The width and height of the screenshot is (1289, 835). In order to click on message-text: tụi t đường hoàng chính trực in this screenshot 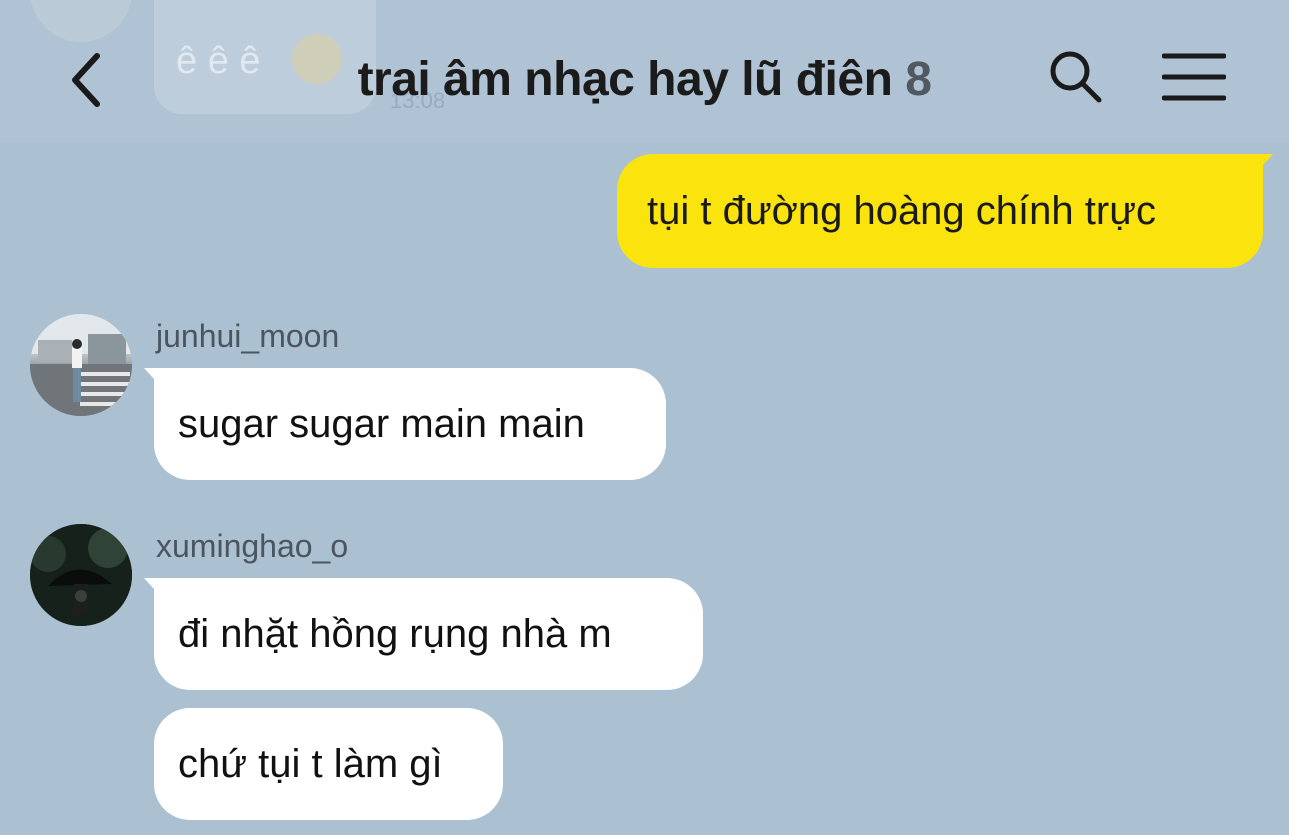, I will do `click(901, 210)`.